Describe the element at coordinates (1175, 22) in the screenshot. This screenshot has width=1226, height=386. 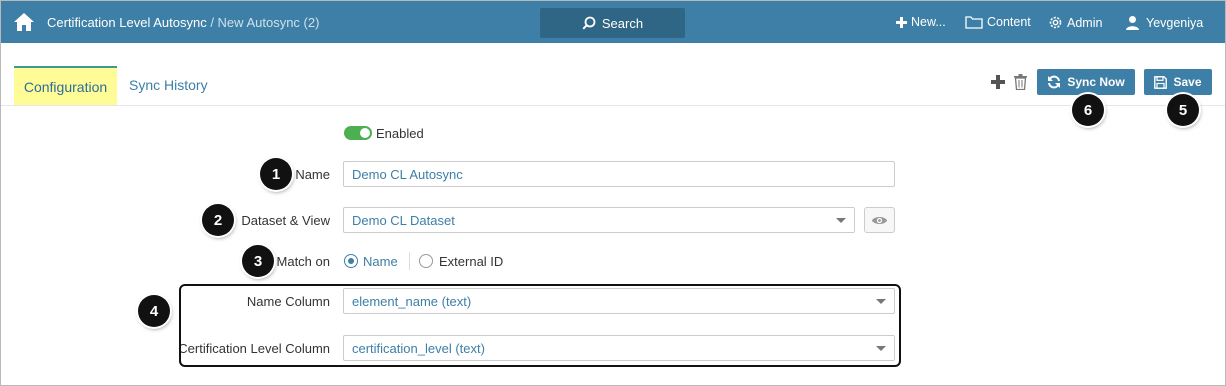
I see `user-label: Yevgeniya` at that location.